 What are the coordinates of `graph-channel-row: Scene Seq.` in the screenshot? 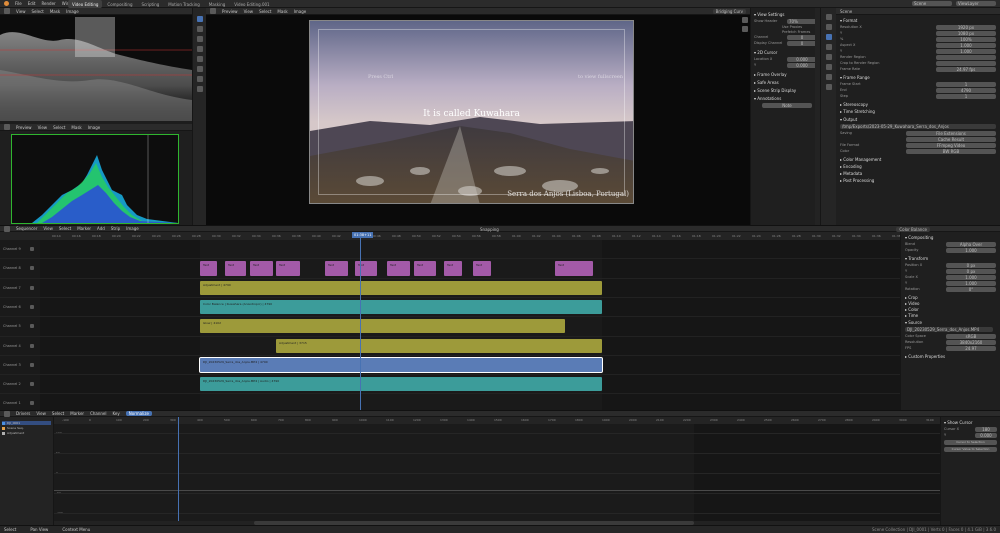 It's located at (26, 428).